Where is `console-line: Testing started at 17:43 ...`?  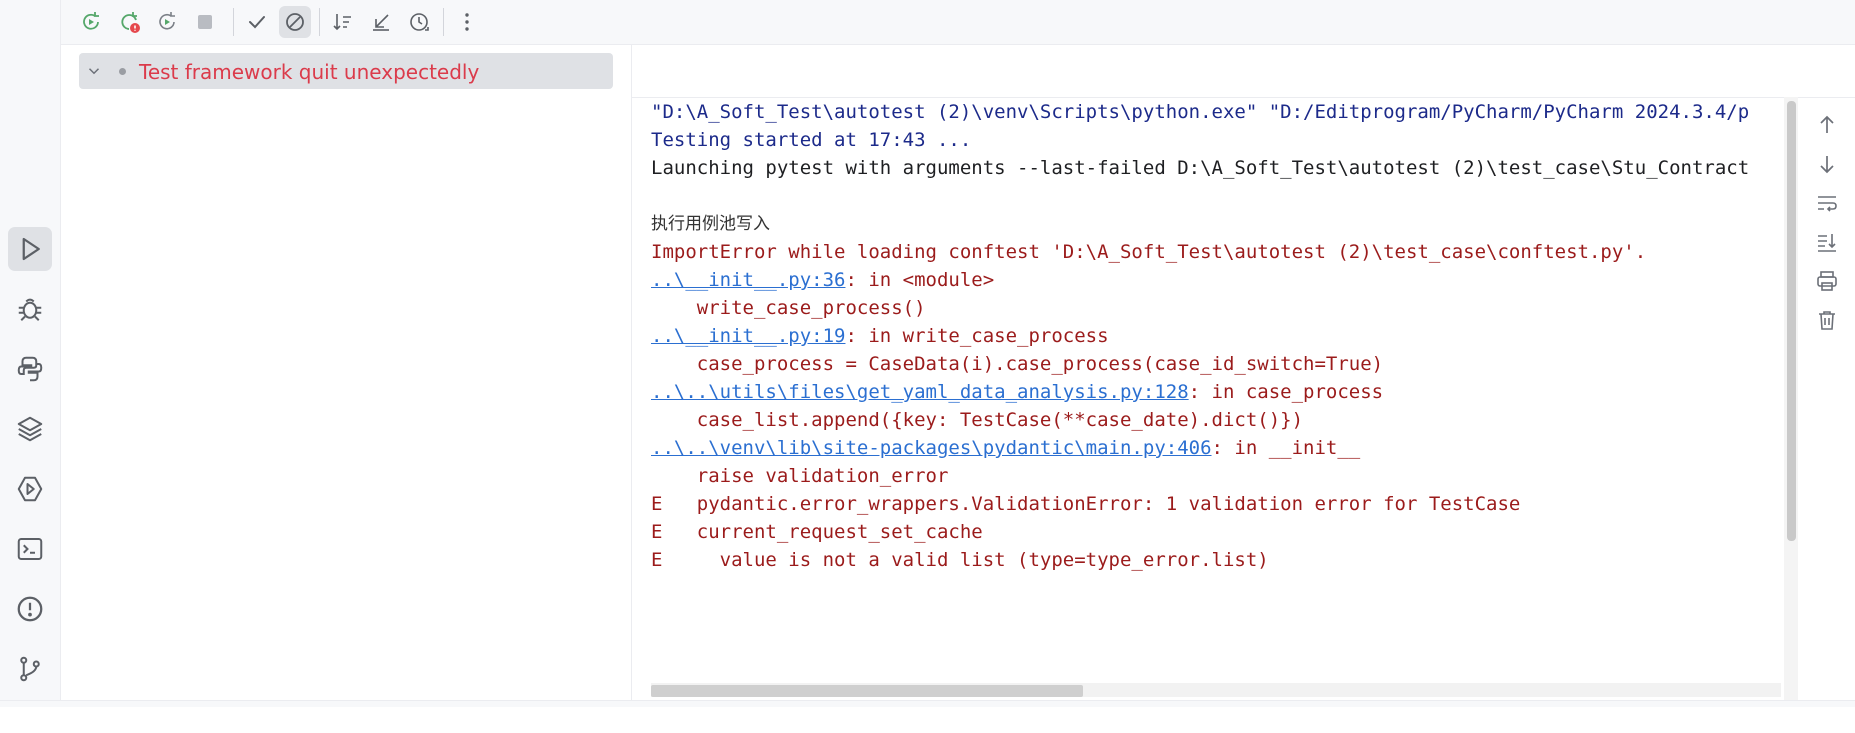
console-line: Testing started at 17:43 ... is located at coordinates (811, 140).